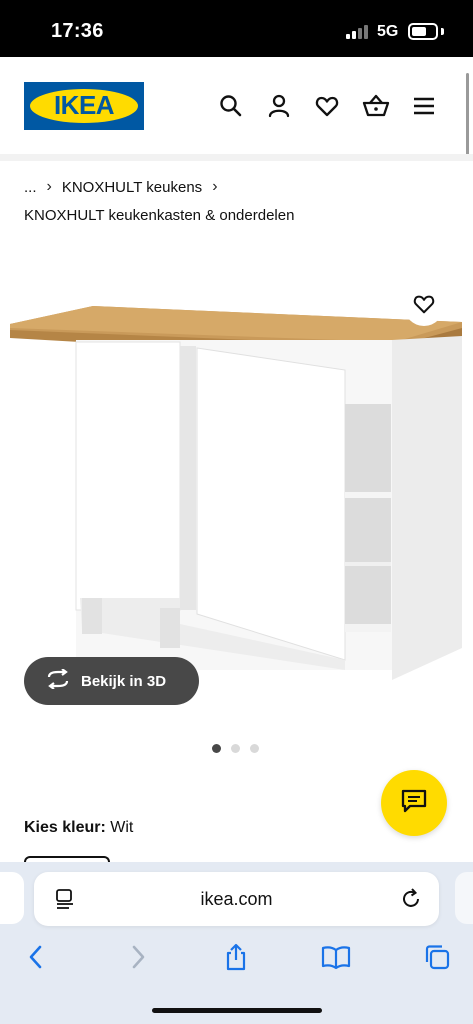 Image resolution: width=473 pixels, height=1024 pixels. Describe the element at coordinates (124, 681) in the screenshot. I see `view-in-3d-label: Bekijk in 3D` at that location.